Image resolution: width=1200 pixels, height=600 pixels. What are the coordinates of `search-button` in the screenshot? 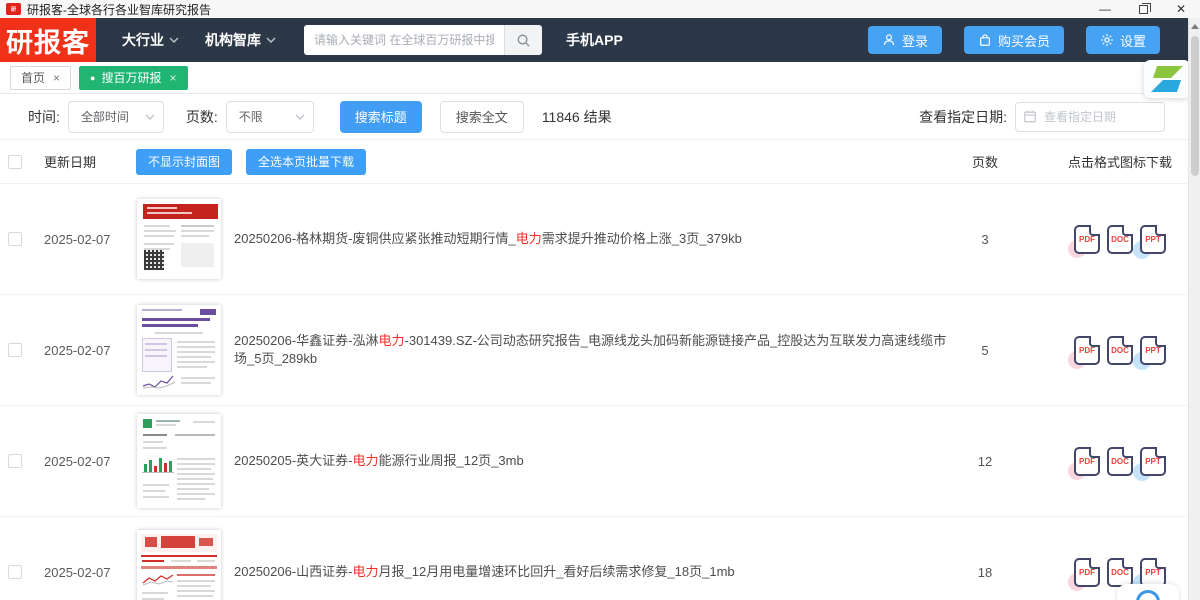 It's located at (523, 40).